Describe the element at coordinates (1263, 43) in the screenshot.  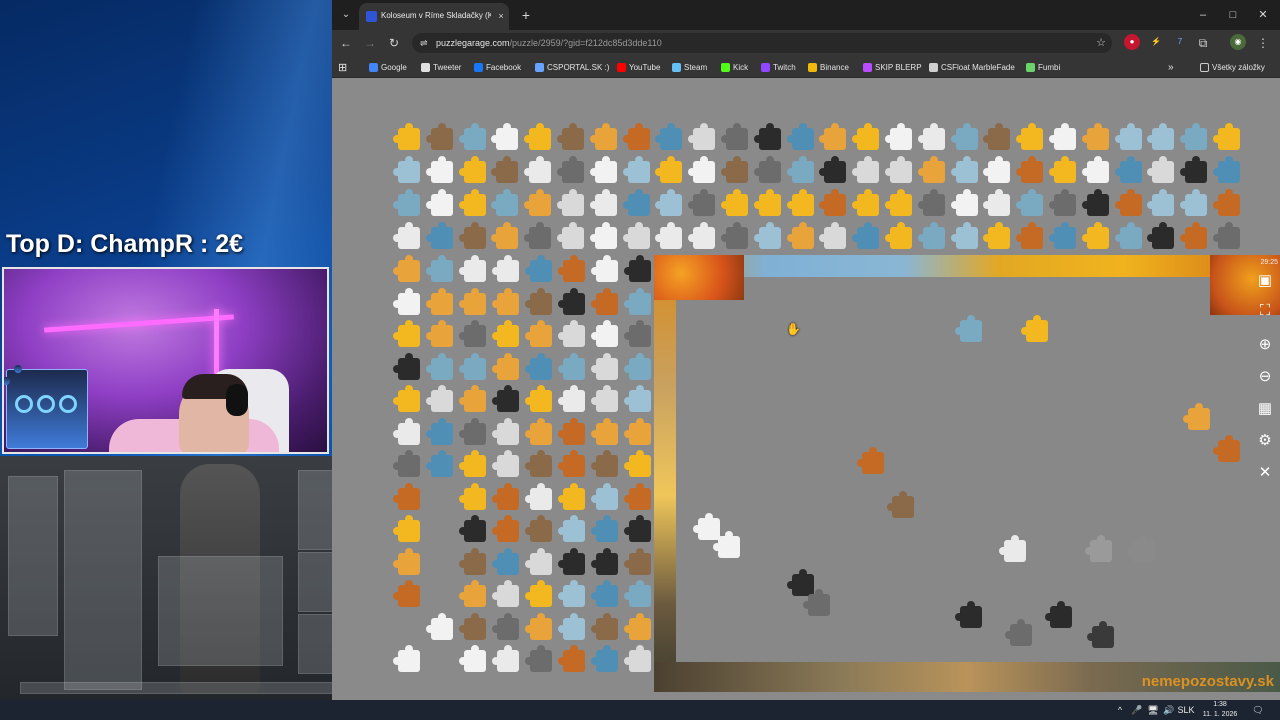
I see `browser-menu-icon: ⋮` at that location.